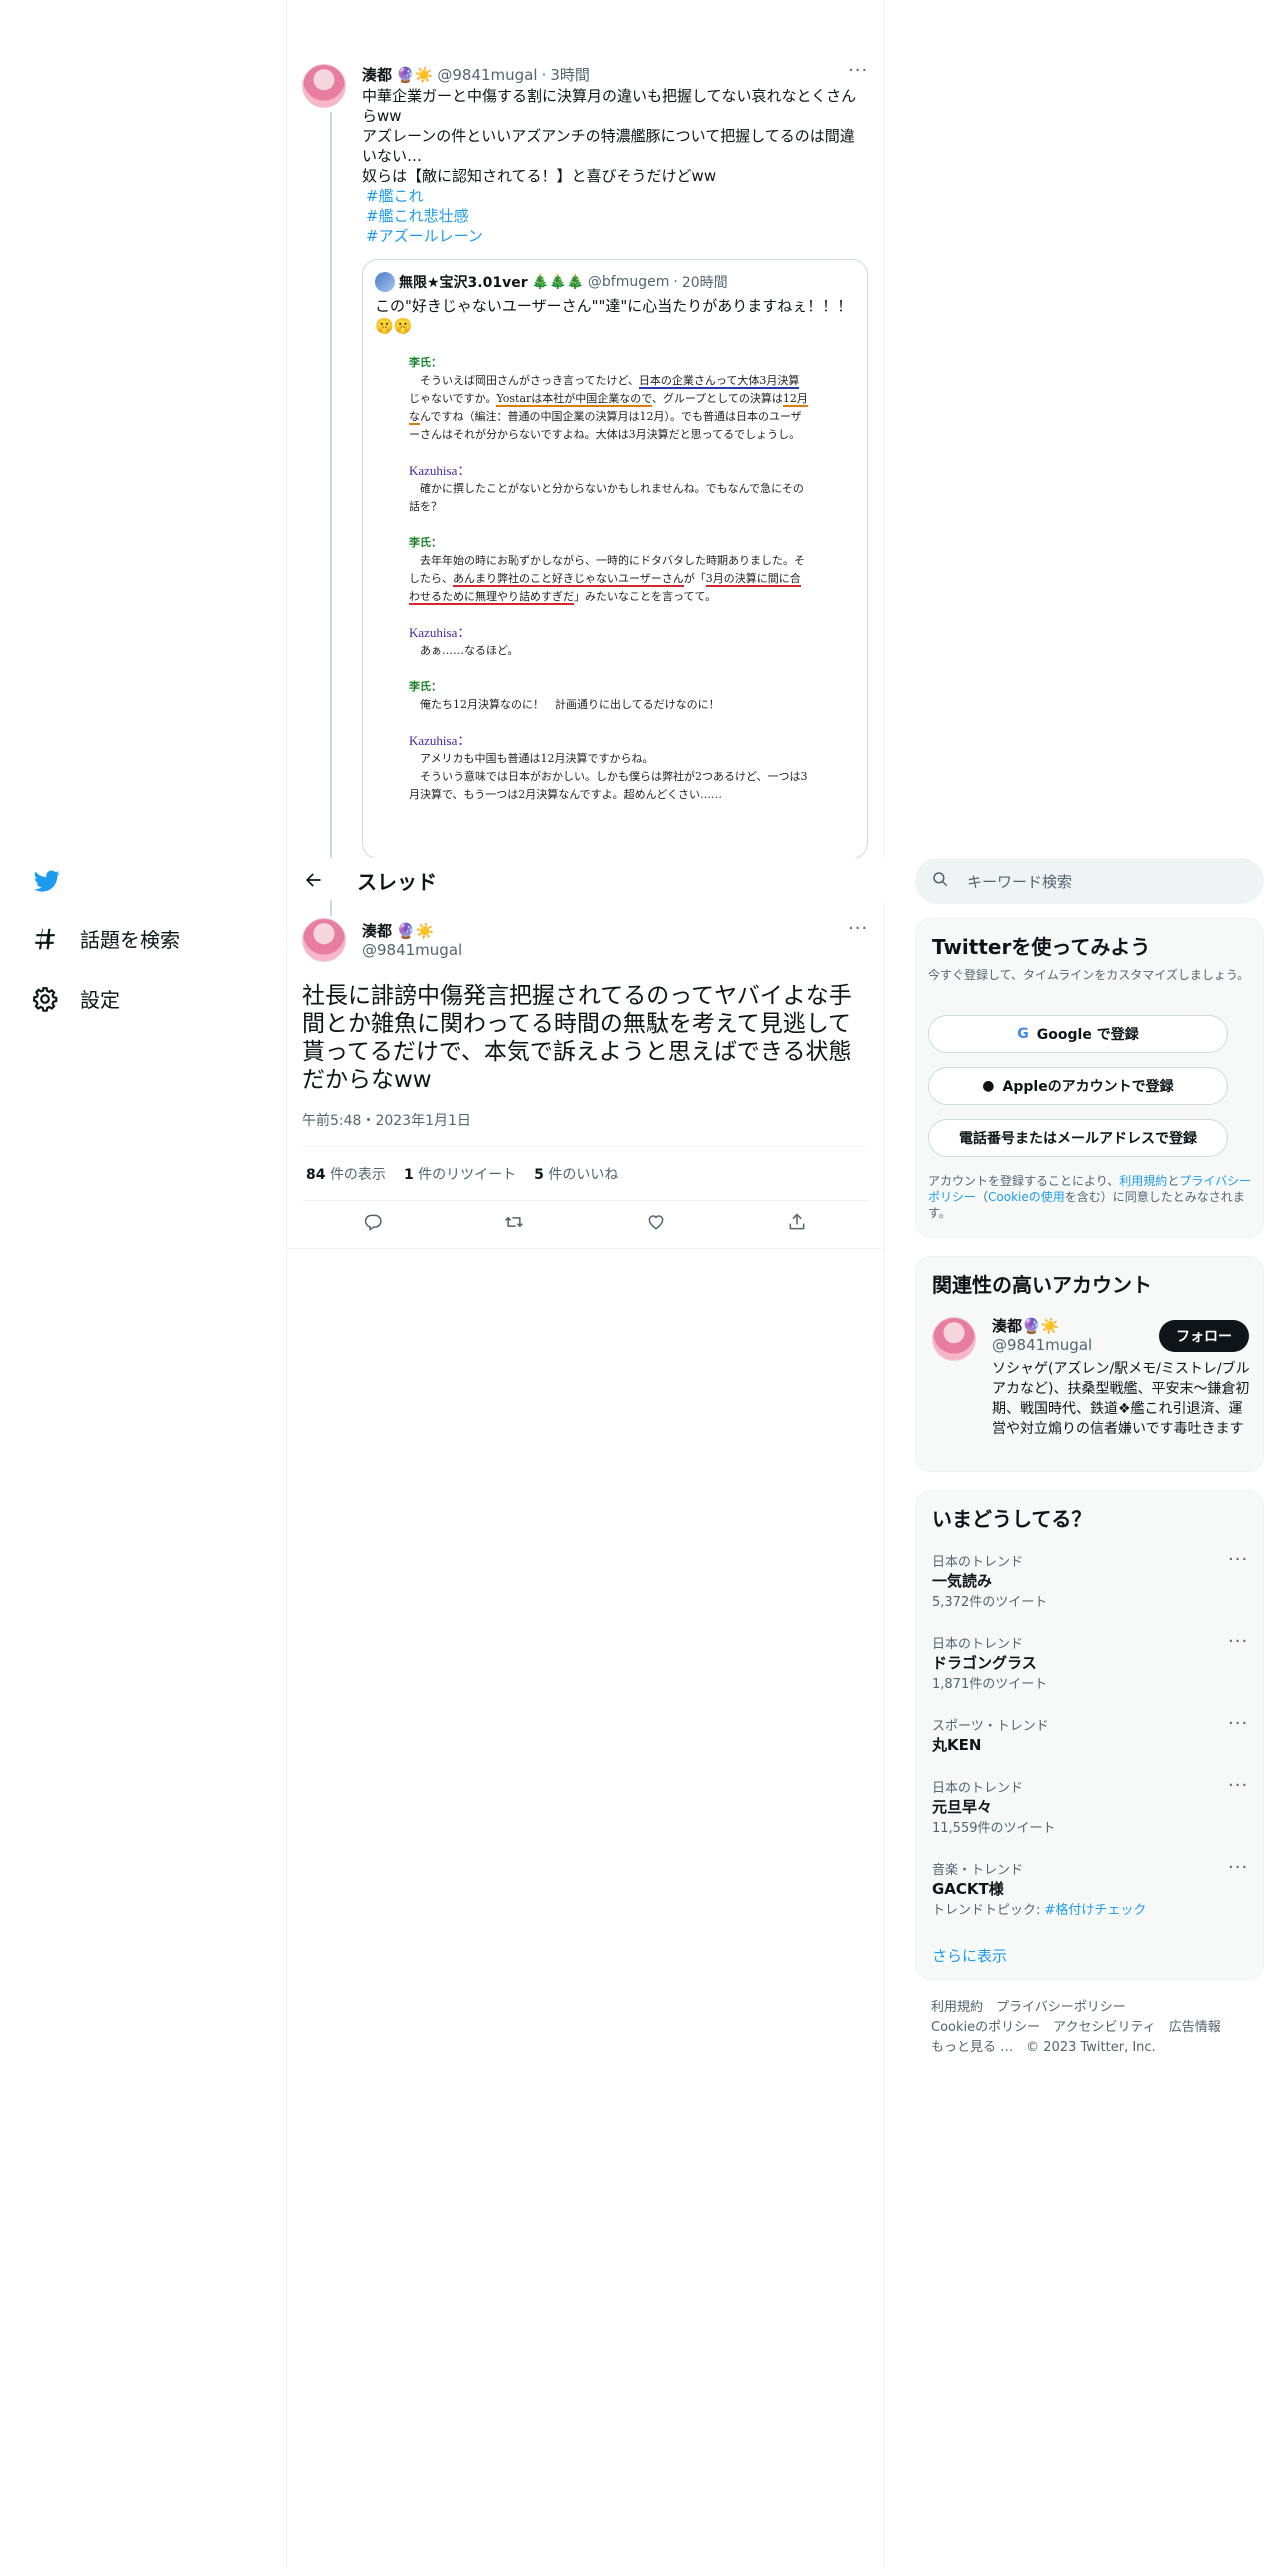 Image resolution: width=1284 pixels, height=2568 pixels. What do you see at coordinates (968, 1889) in the screenshot?
I see `trend-name: GACKT様` at bounding box center [968, 1889].